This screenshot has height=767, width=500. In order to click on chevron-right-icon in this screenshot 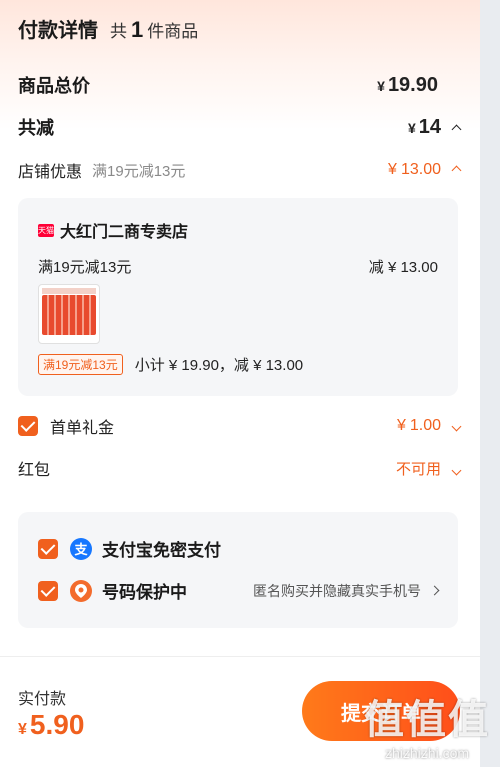, I will do `click(434, 590)`.